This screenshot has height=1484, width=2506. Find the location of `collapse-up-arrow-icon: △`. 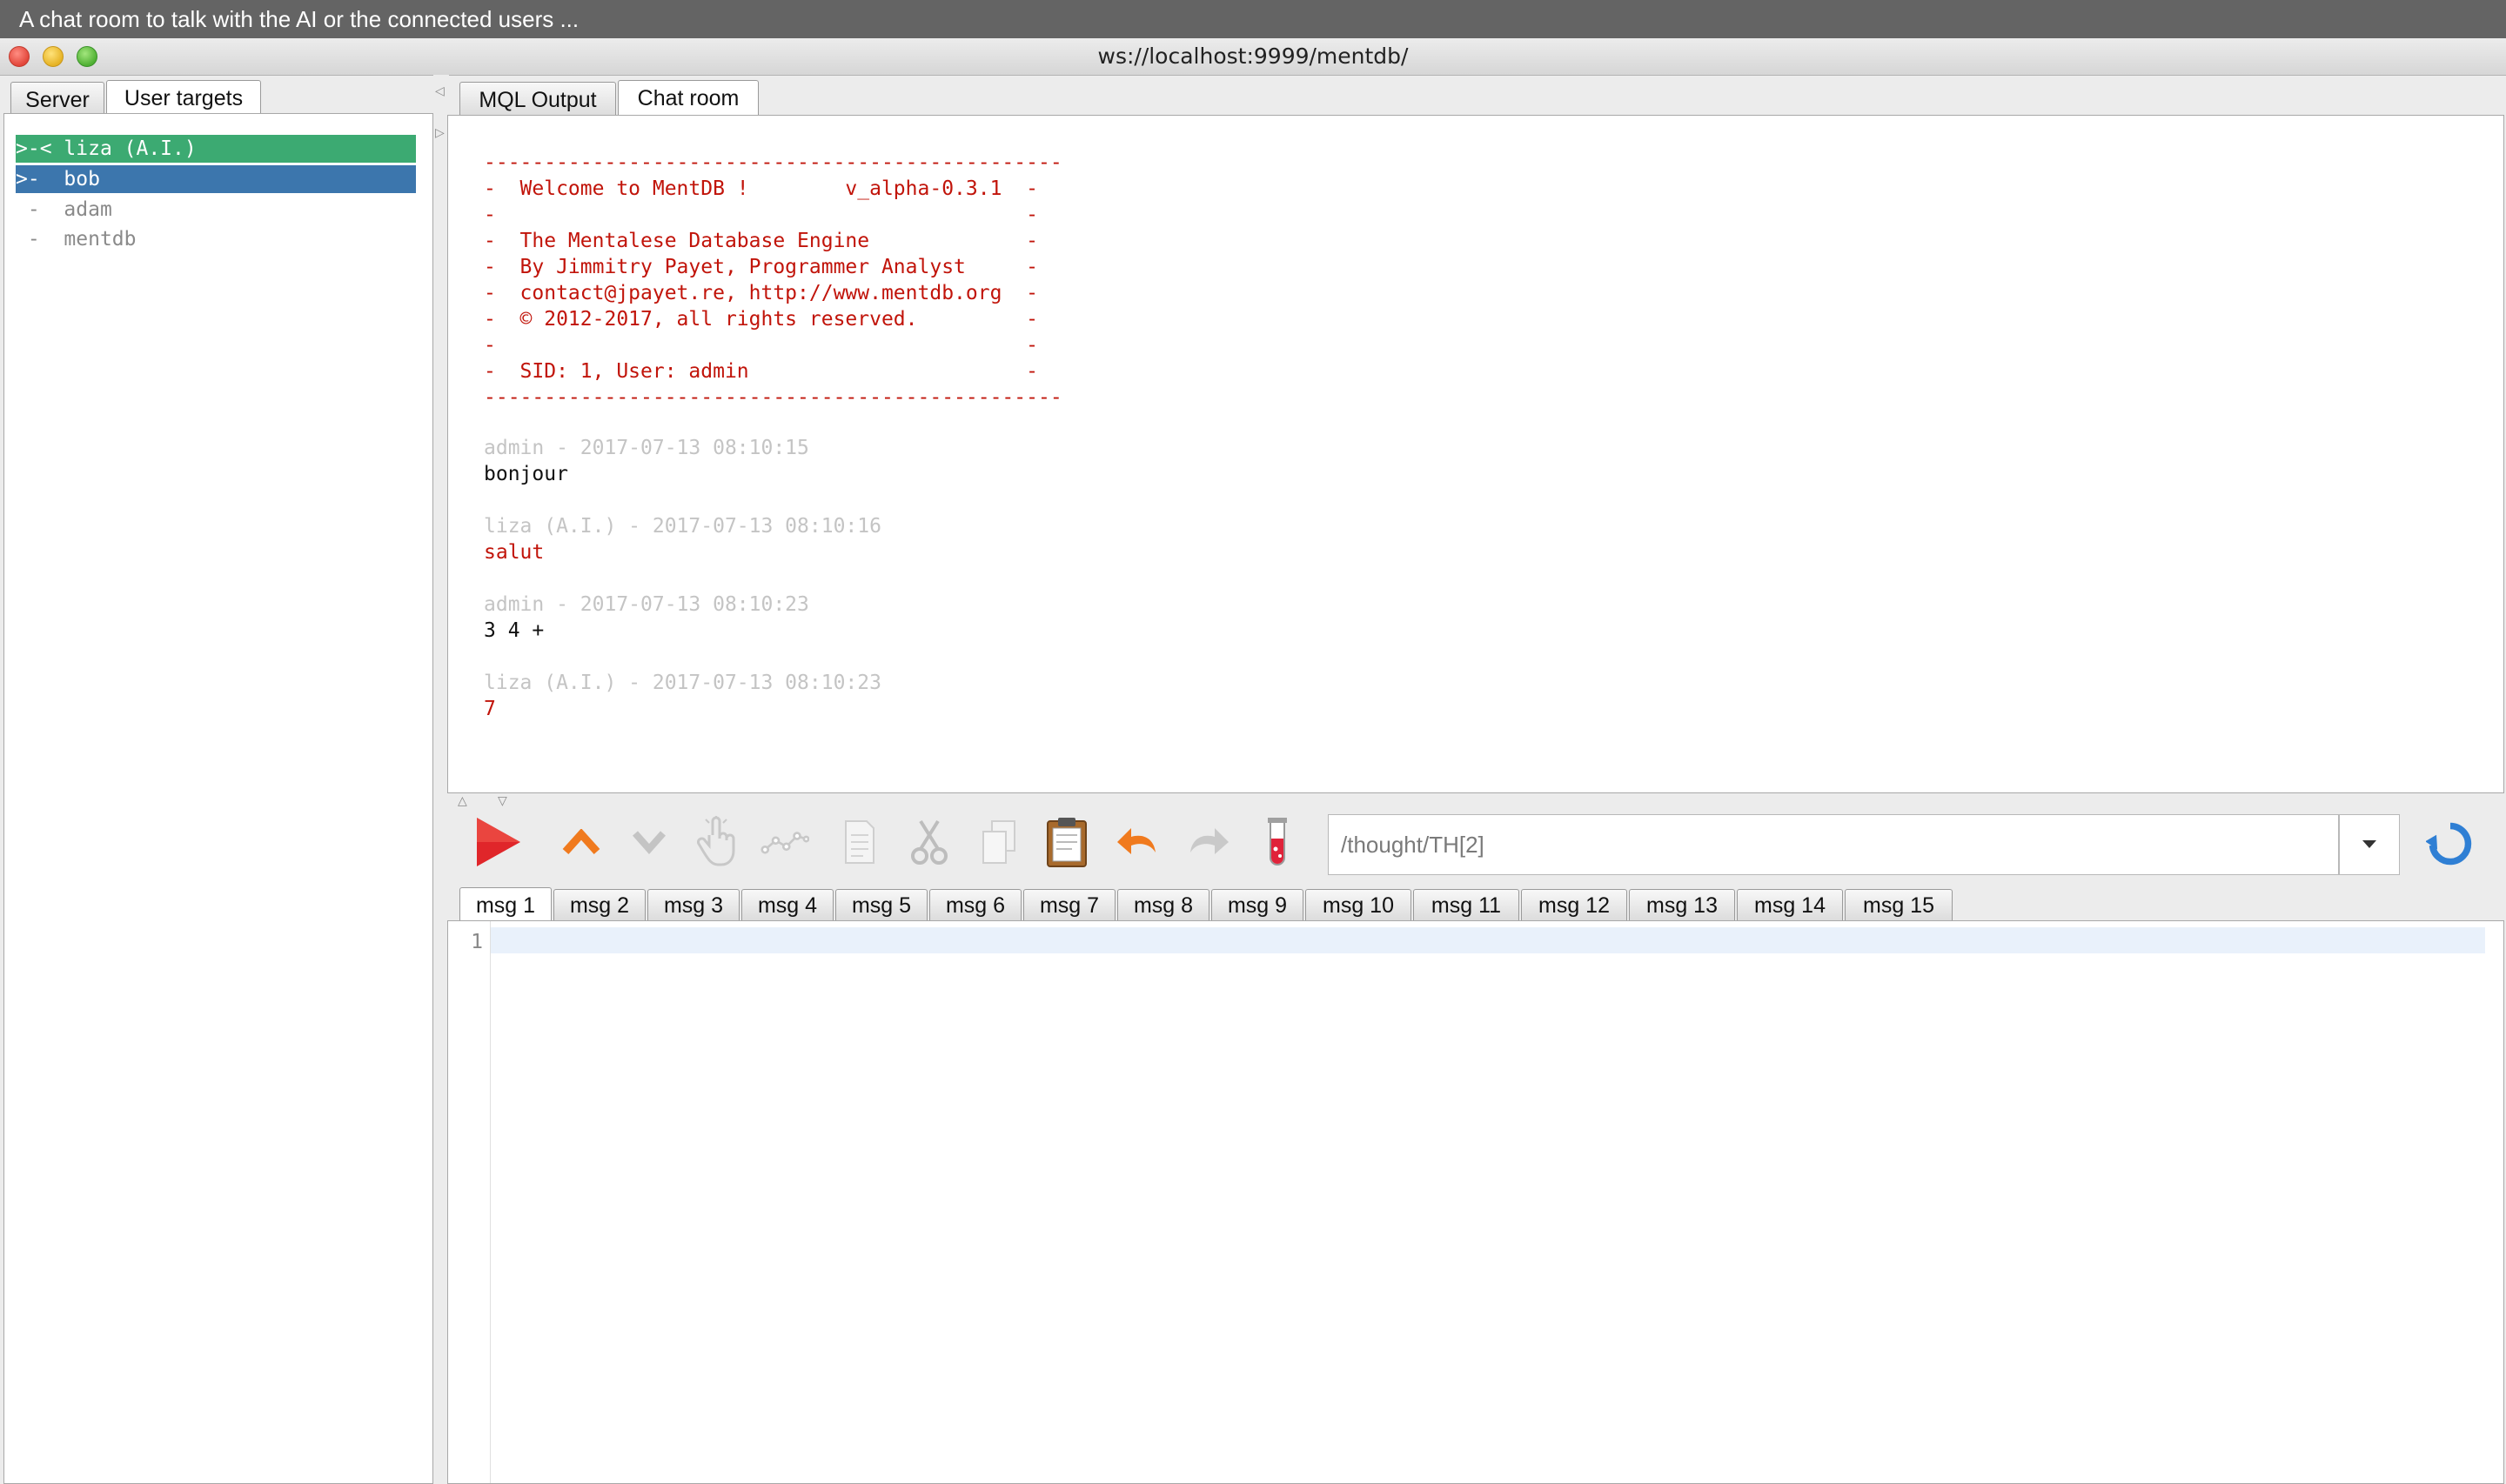

collapse-up-arrow-icon: △ is located at coordinates (463, 800).